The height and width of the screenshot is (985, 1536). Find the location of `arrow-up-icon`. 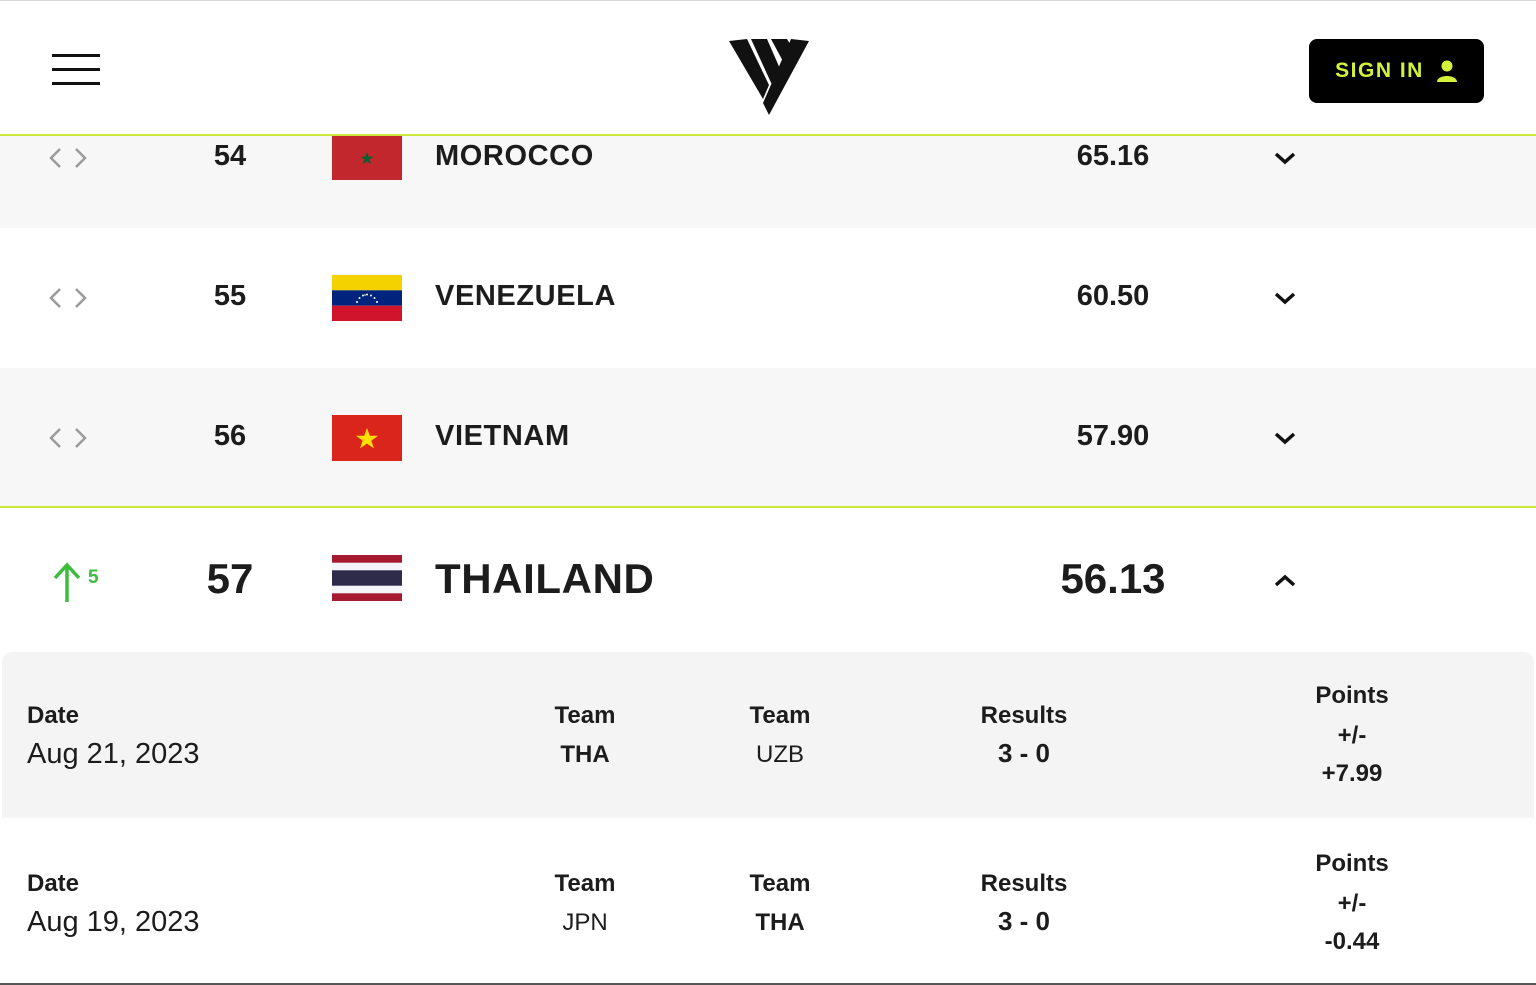

arrow-up-icon is located at coordinates (67, 582).